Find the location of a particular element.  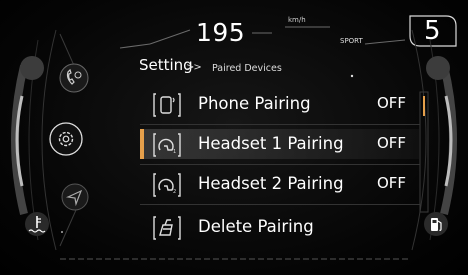

menu-item-headset-1-pairing: 1 Headset 1 Pairing OFF is located at coordinates (280, 144).